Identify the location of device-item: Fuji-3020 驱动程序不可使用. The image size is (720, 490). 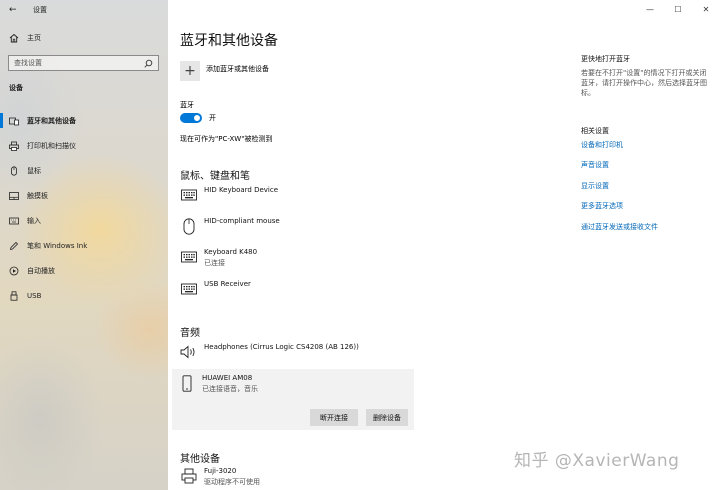
(220, 477).